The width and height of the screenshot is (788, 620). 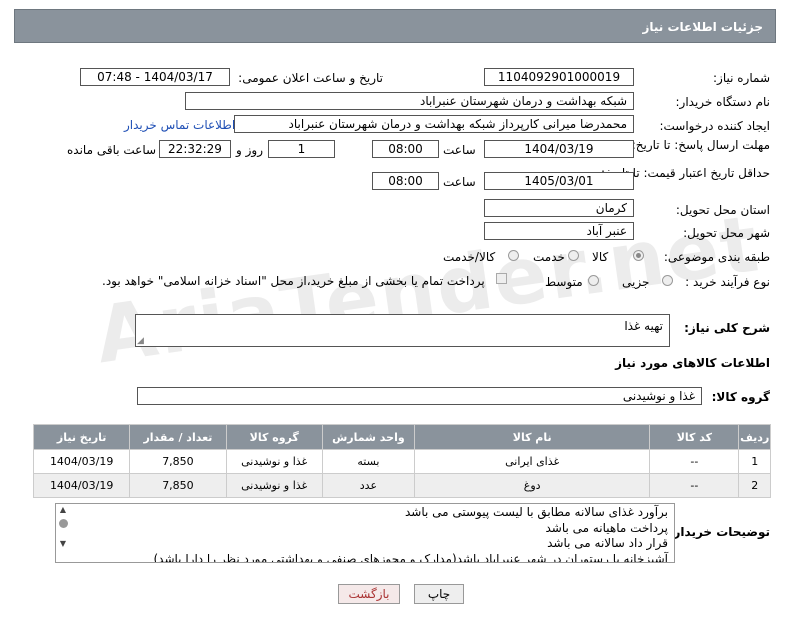 What do you see at coordinates (532, 437) in the screenshot?
I see `col-name-header: نام کالا` at bounding box center [532, 437].